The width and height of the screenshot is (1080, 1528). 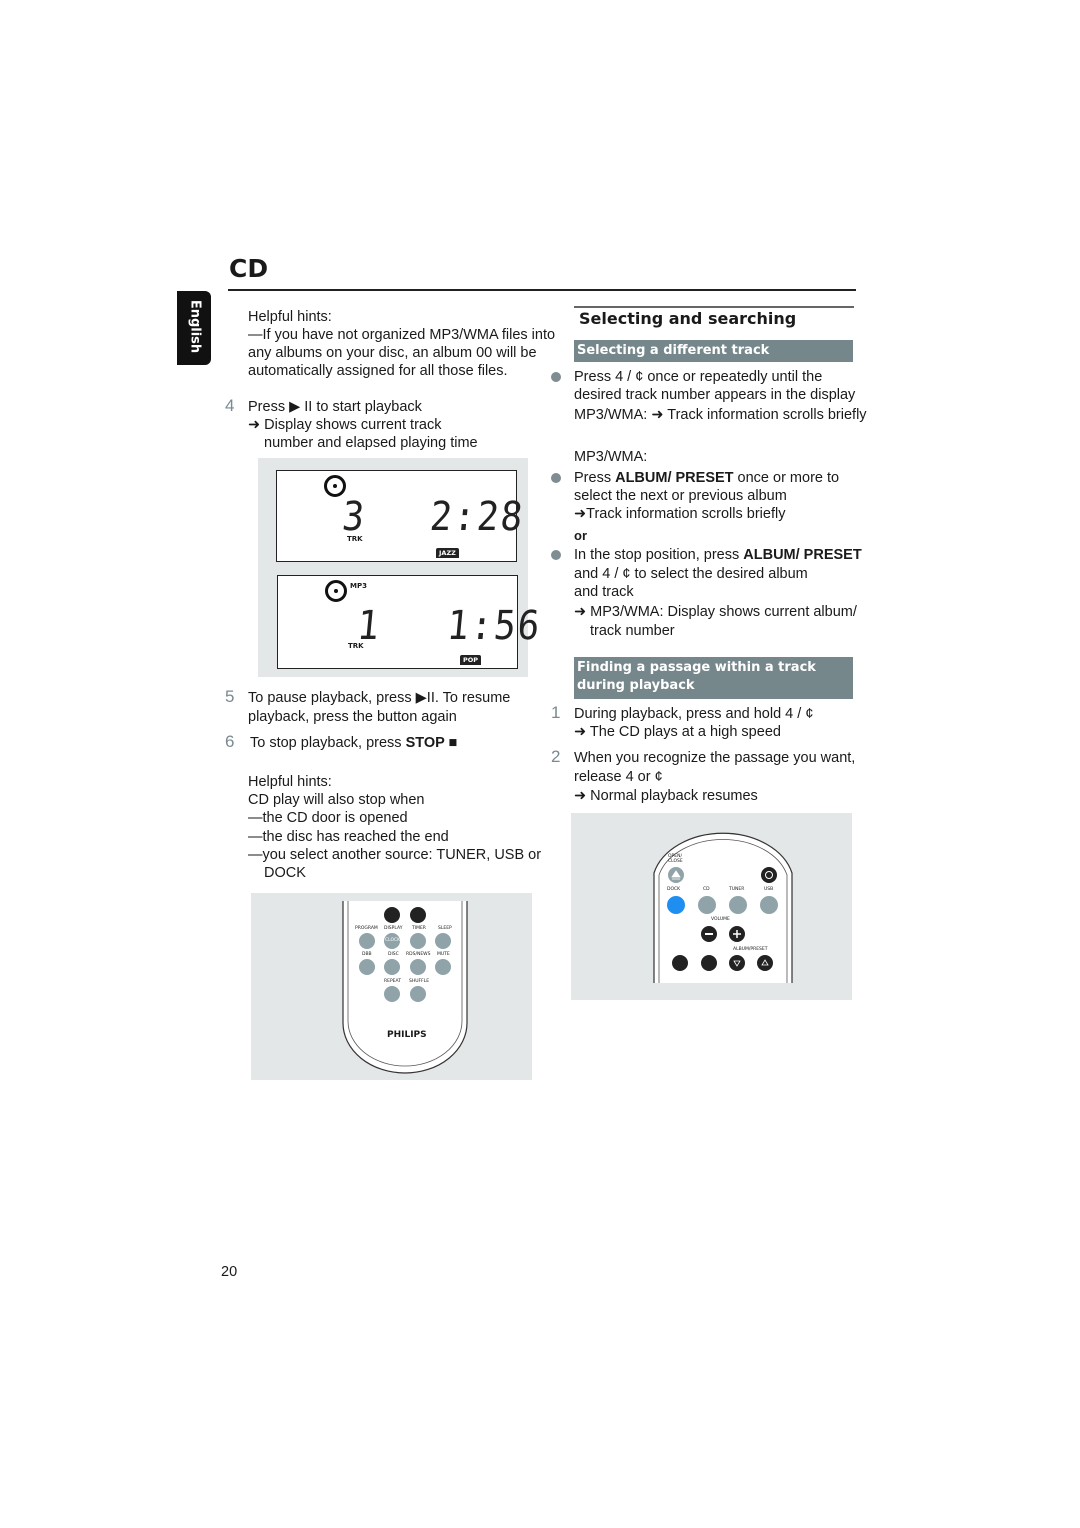 What do you see at coordinates (352, 717) in the screenshot?
I see `step-text: playback, press the button again` at bounding box center [352, 717].